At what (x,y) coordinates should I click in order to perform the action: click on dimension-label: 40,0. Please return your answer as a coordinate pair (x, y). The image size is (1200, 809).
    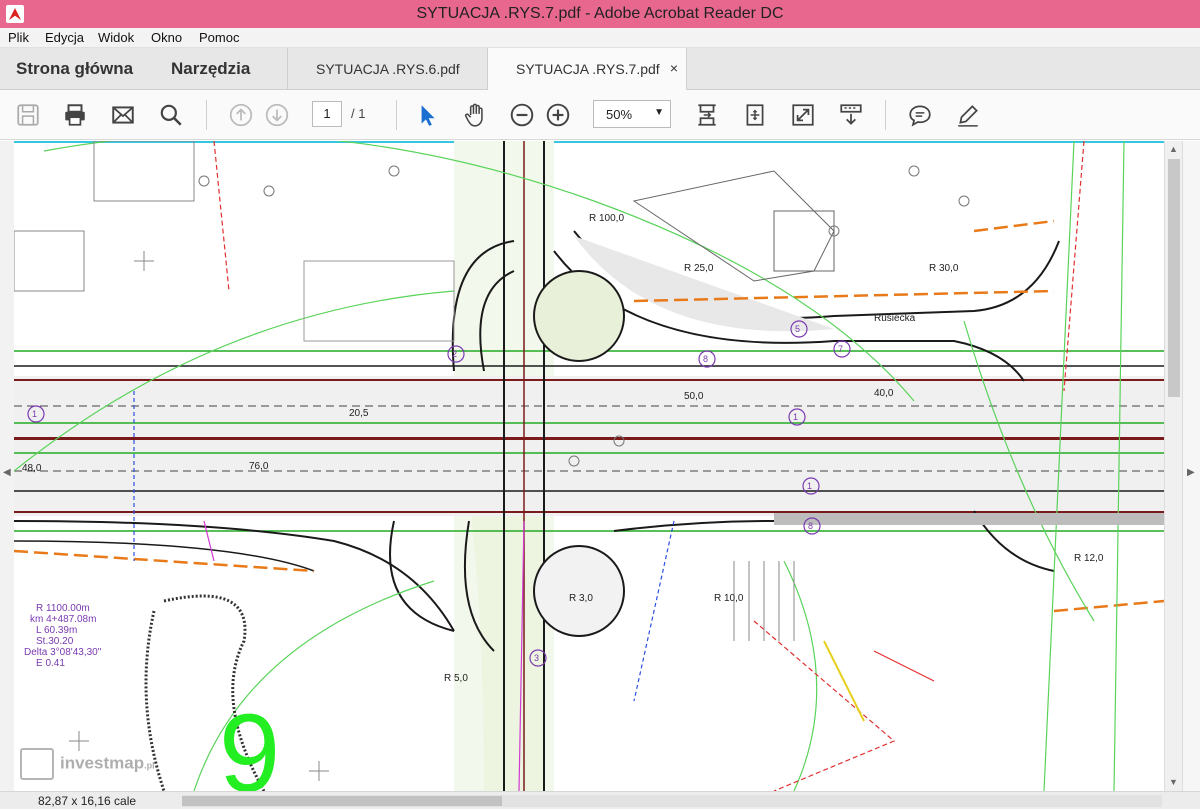
    Looking at the image, I should click on (884, 393).